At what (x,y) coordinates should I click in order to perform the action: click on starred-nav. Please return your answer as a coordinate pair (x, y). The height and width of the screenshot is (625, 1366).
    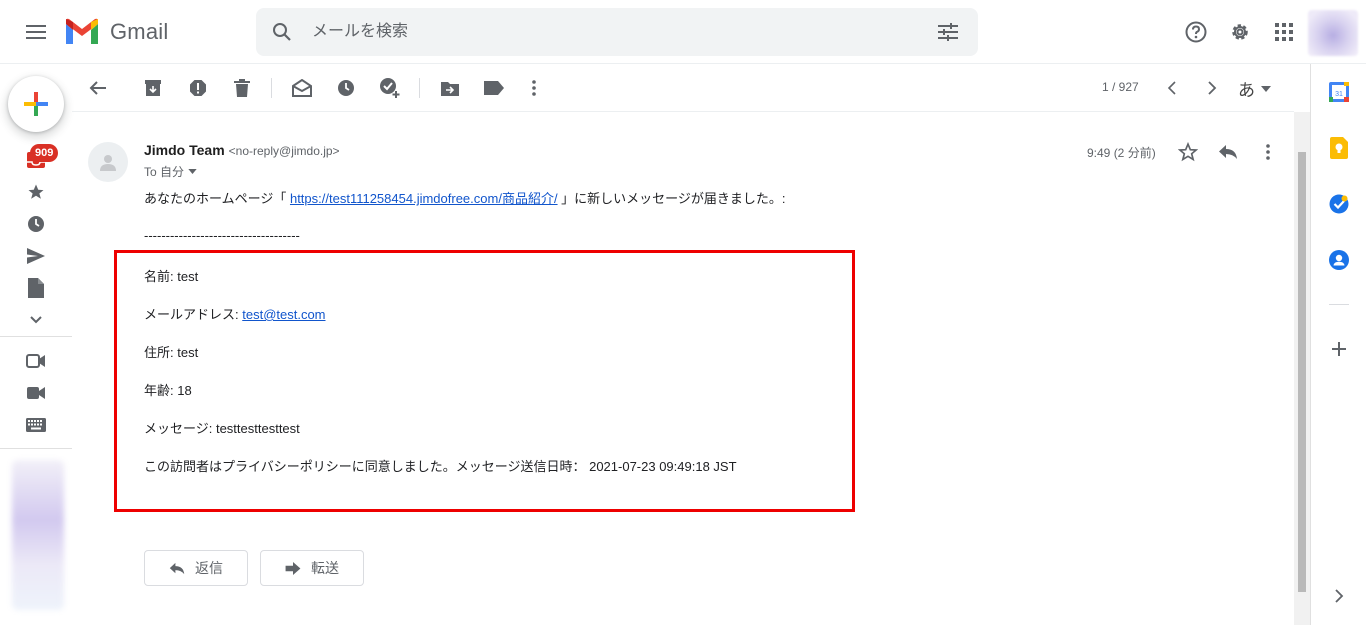
    Looking at the image, I should click on (36, 192).